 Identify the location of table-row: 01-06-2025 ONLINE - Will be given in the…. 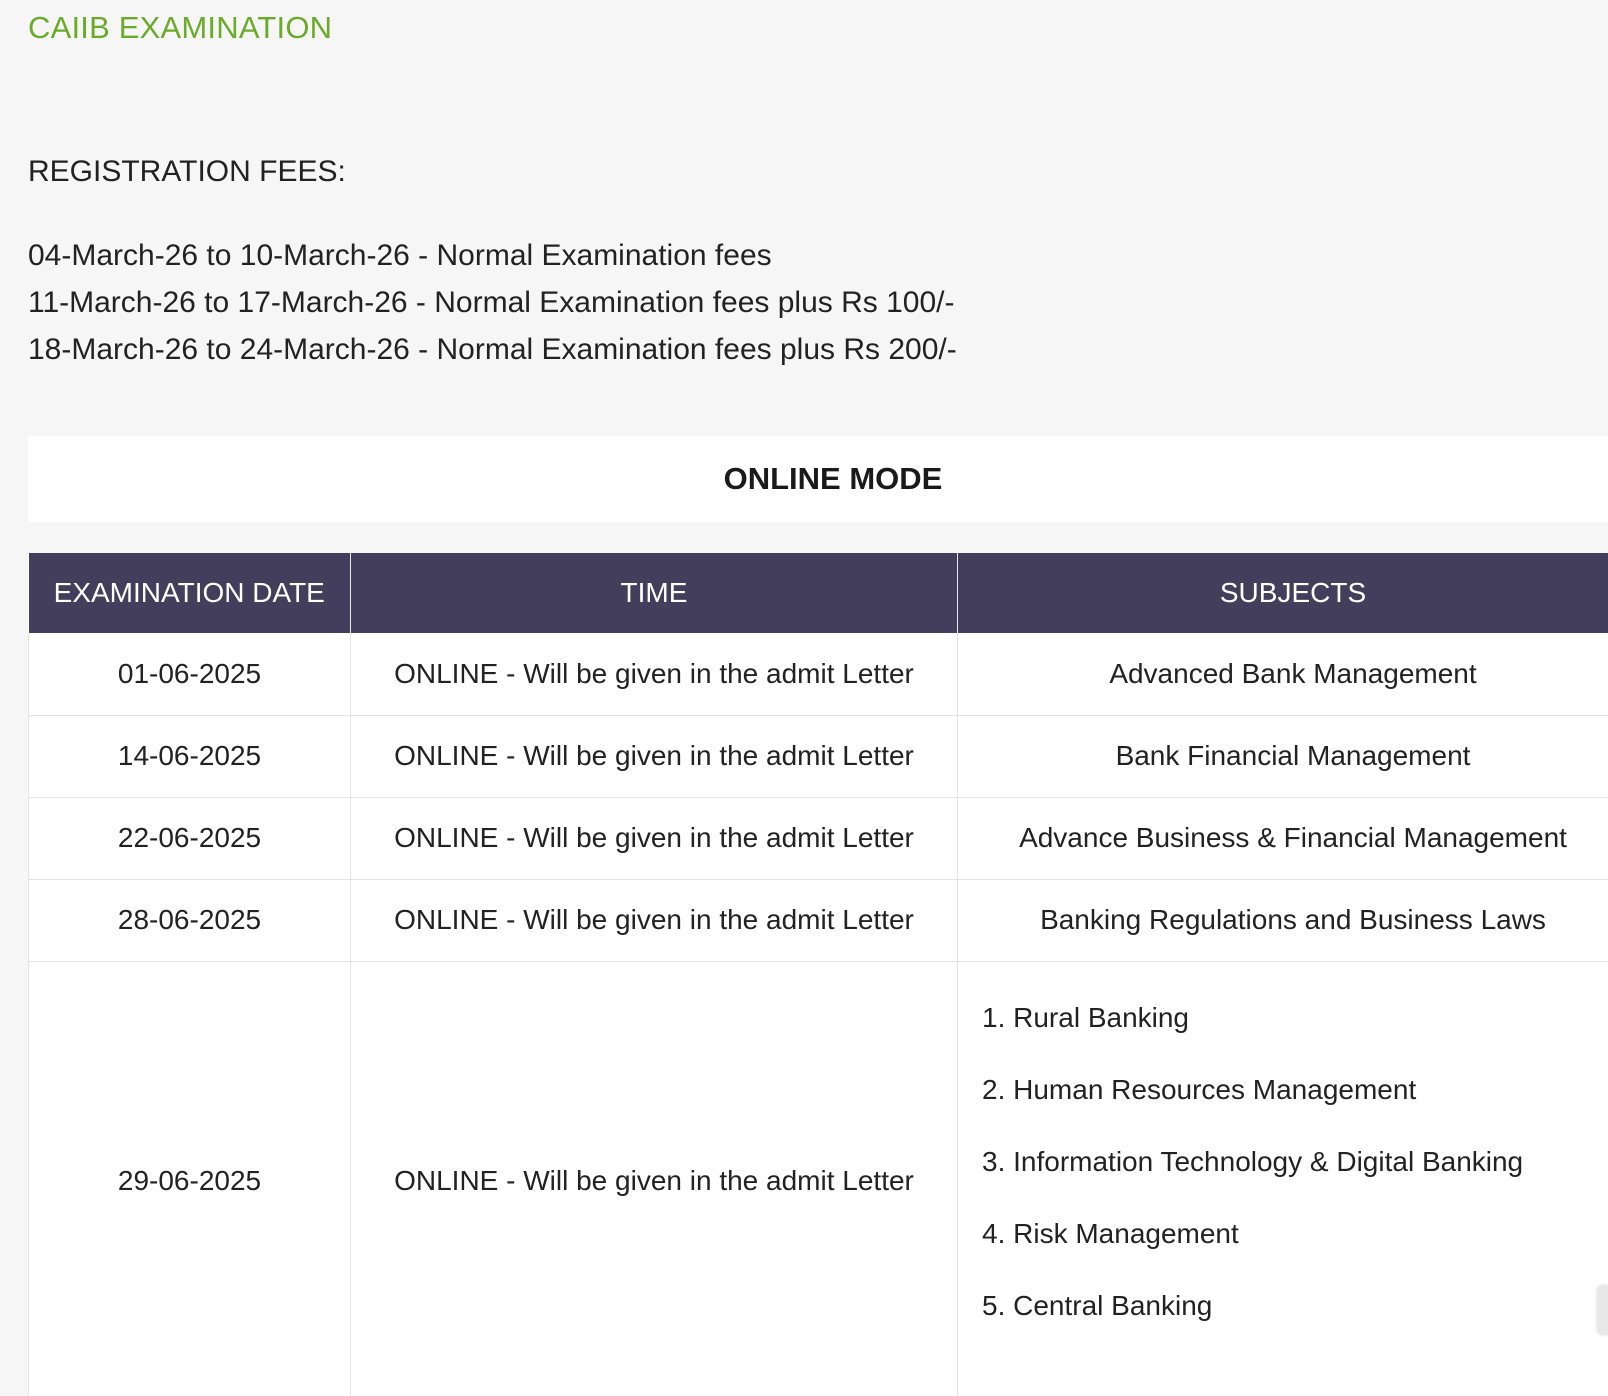
(818, 674).